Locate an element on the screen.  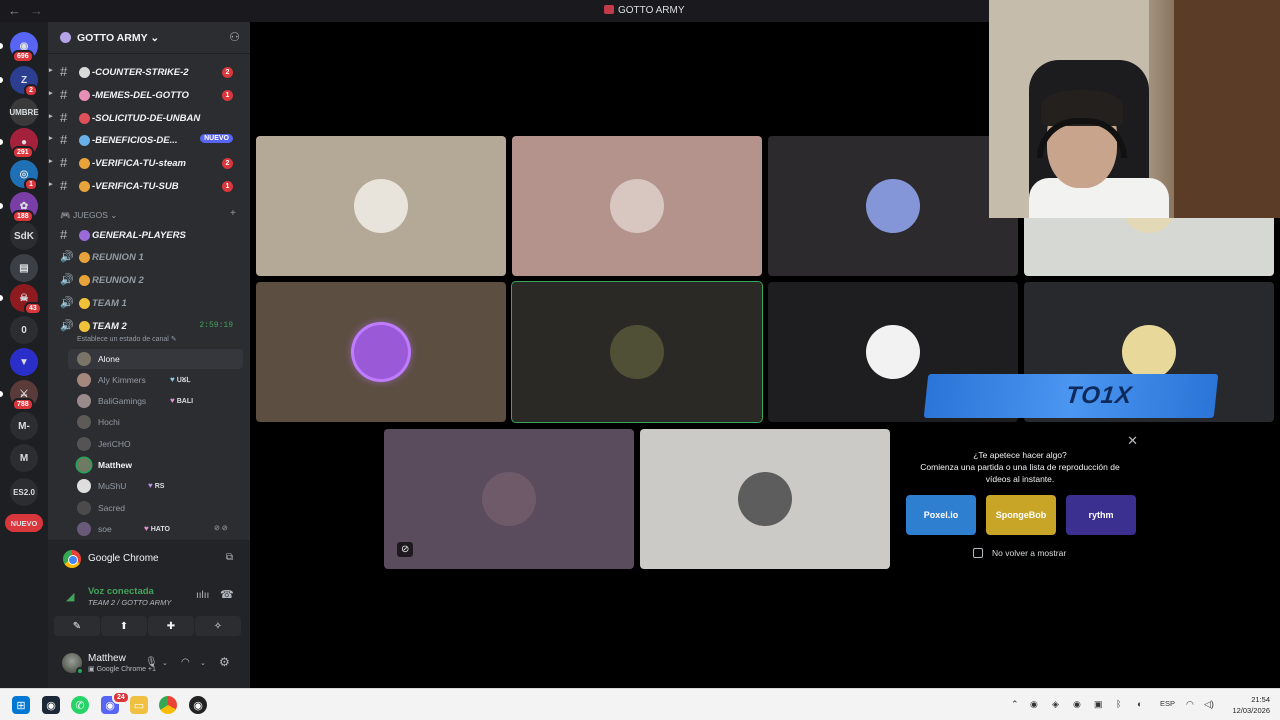
language-indicator: ESP is located at coordinates (1167, 703).